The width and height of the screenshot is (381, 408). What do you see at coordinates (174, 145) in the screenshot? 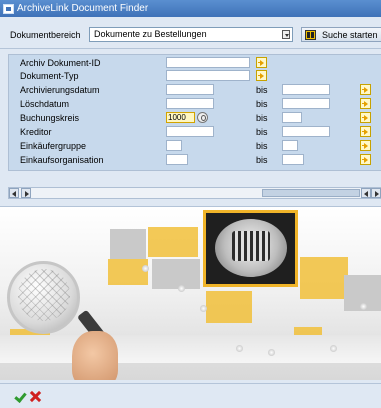
I see `einkaeufergruppe-from-input` at bounding box center [174, 145].